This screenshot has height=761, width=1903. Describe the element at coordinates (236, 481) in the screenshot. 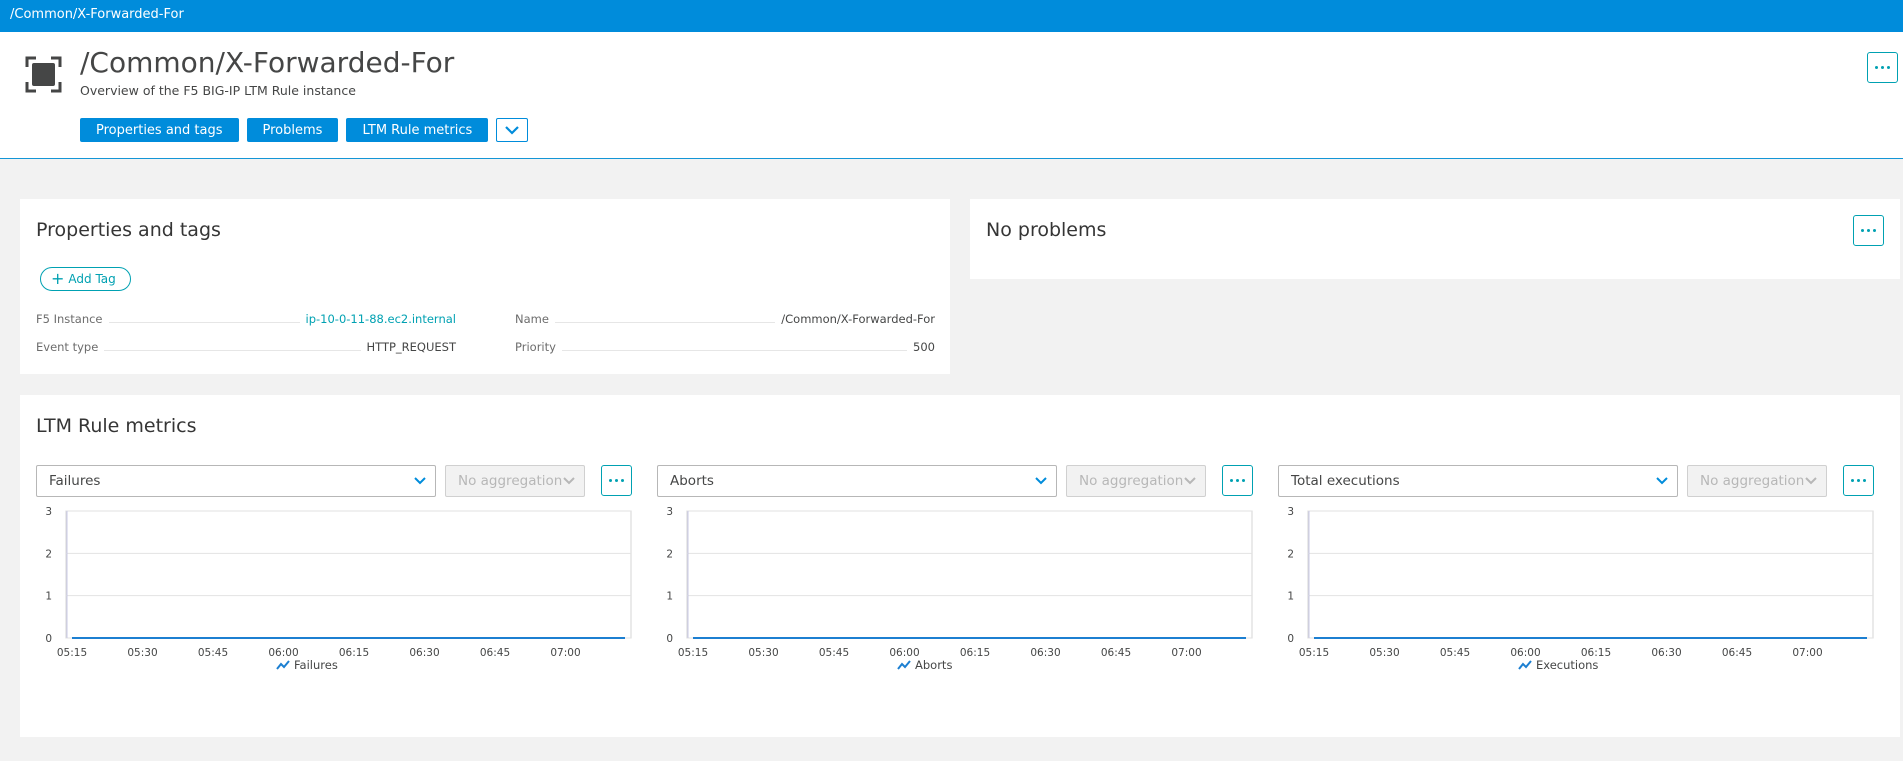

I see `metric-select: Failures` at that location.